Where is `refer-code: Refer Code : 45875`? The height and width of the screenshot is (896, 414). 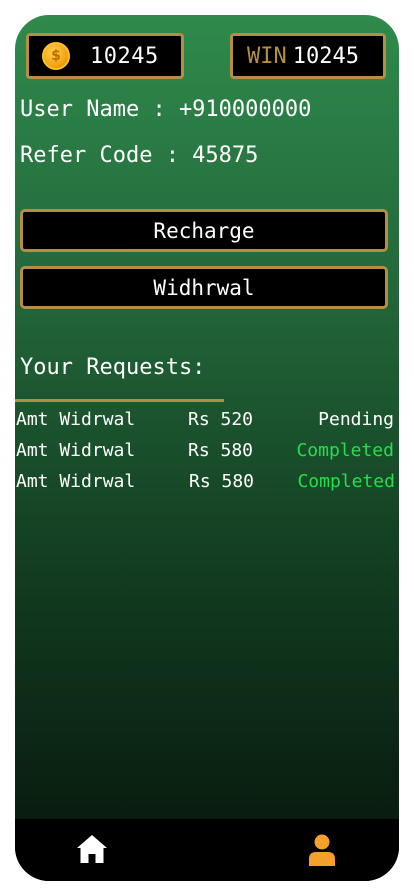 refer-code: Refer Code : 45875 is located at coordinates (139, 155).